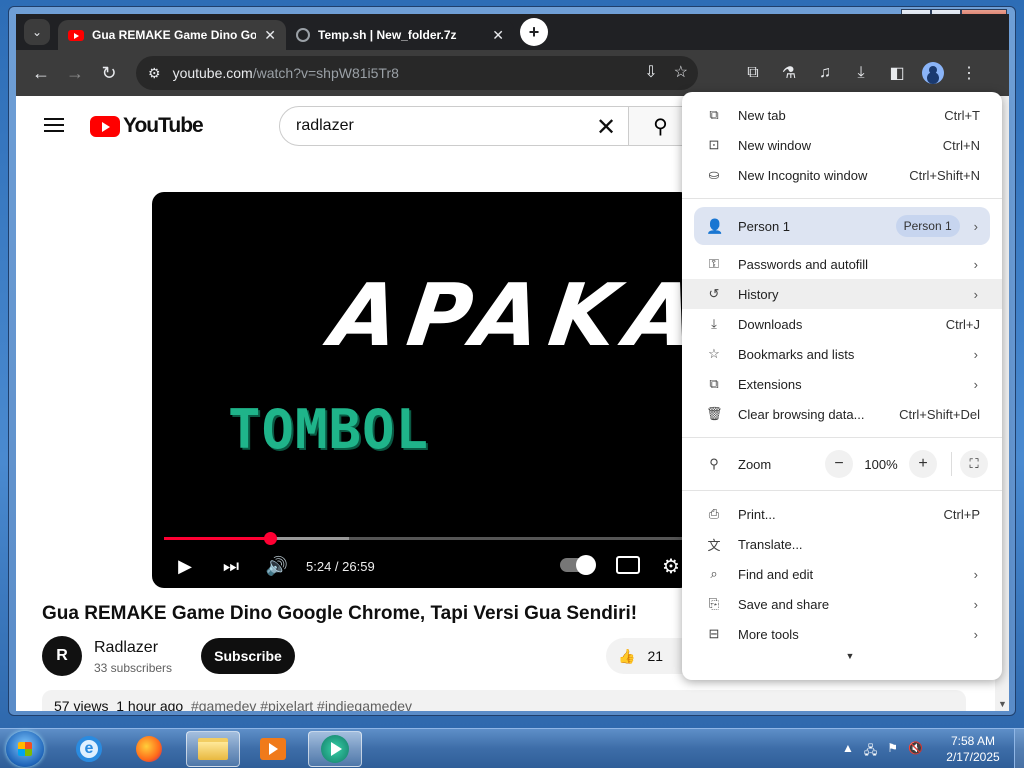 This screenshot has width=1024, height=768. I want to click on back-button: ←, so click(41, 73).